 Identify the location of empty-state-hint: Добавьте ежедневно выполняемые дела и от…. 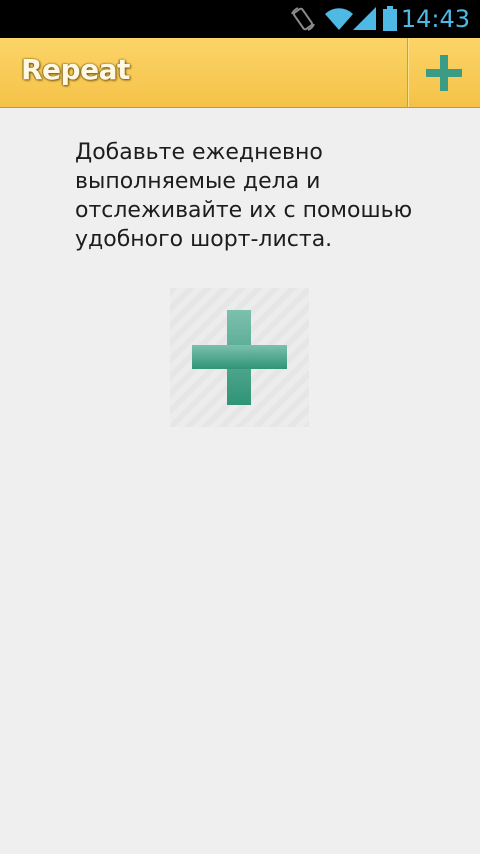
(244, 196).